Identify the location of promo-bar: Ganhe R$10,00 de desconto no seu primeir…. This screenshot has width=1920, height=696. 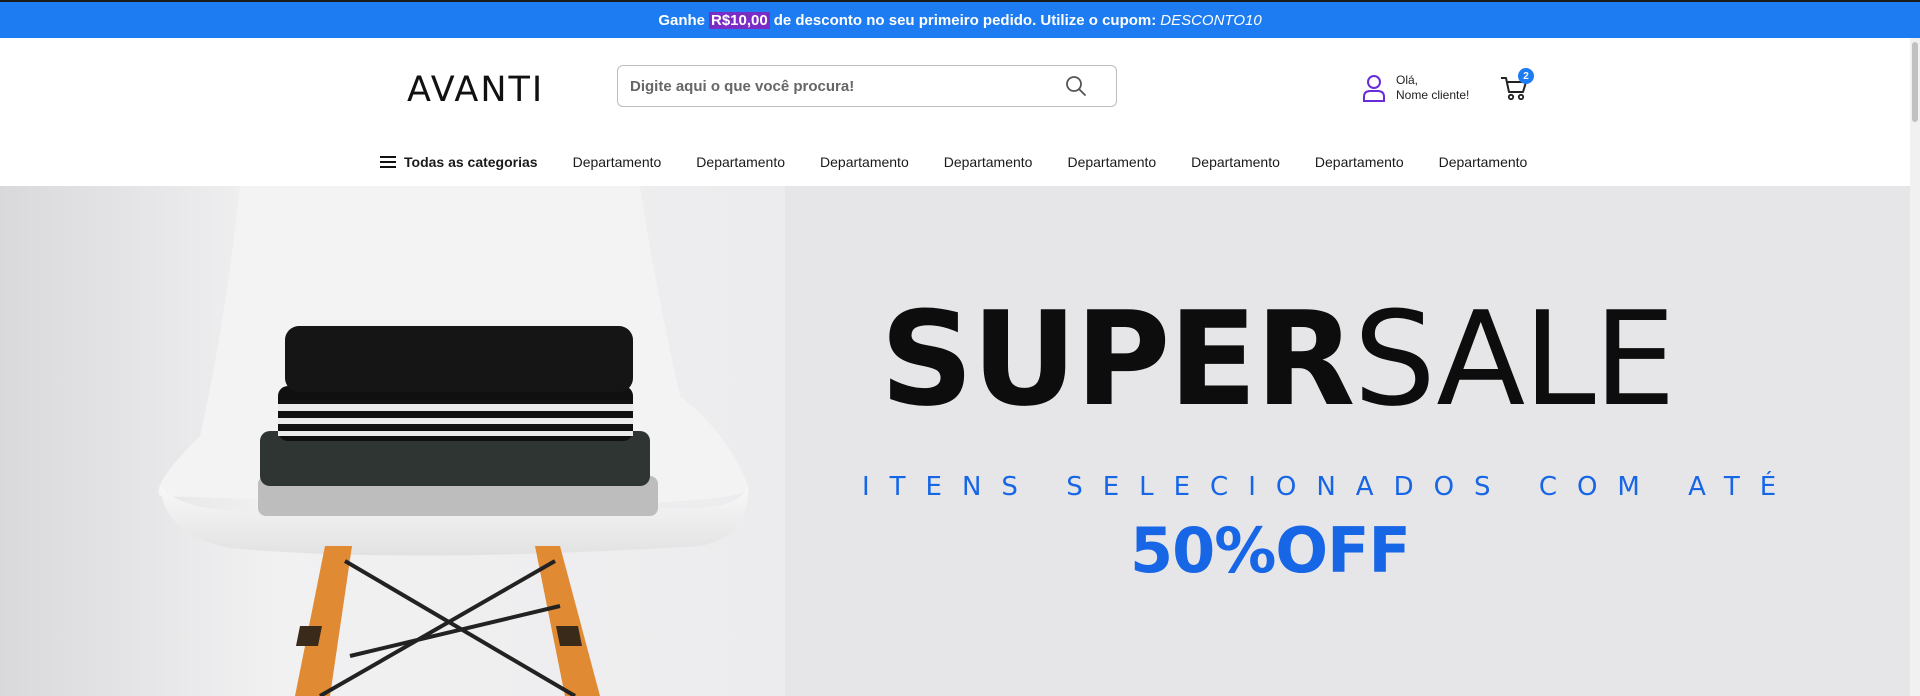
(960, 19).